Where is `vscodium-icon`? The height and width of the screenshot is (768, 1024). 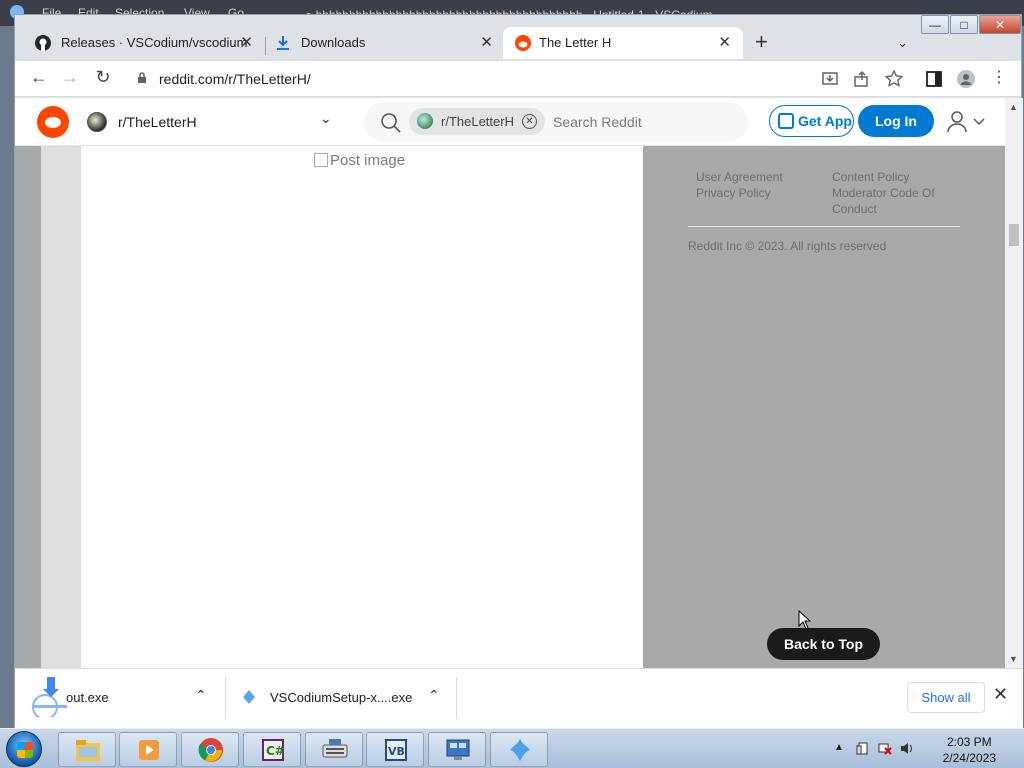 vscodium-icon is located at coordinates (520, 750).